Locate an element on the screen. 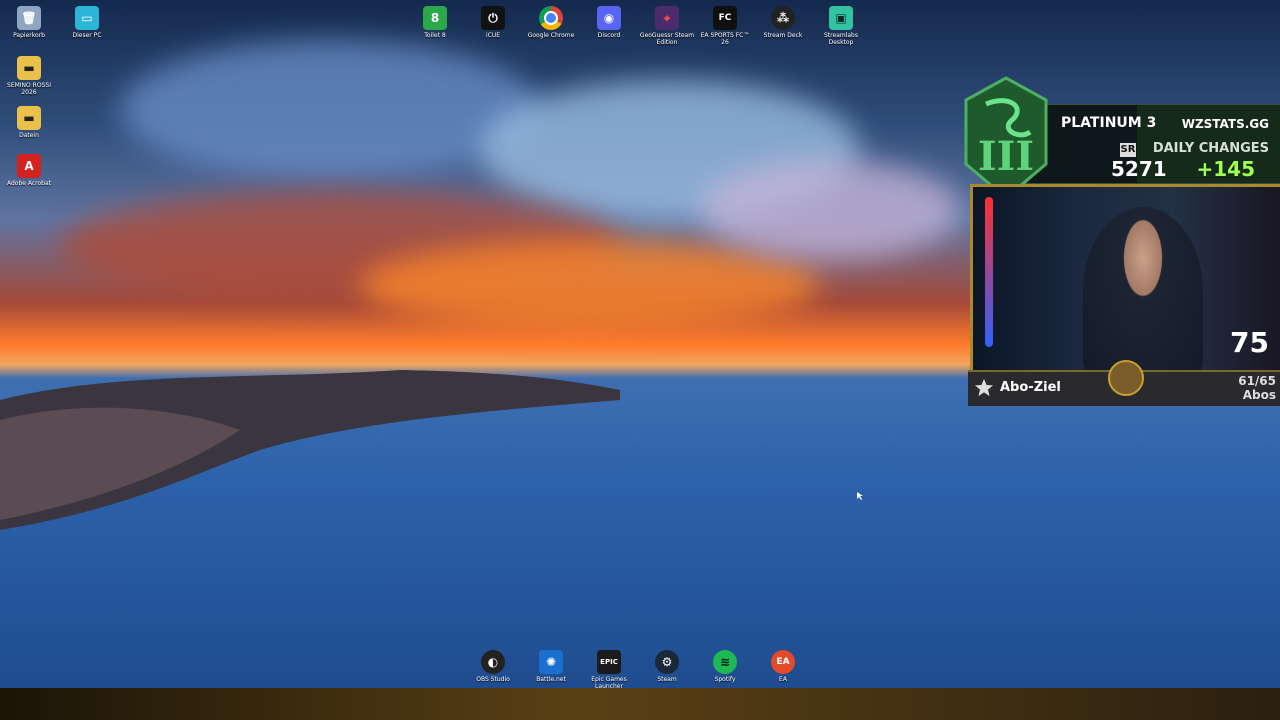 The height and width of the screenshot is (720, 1280). desktop-icon-label: Adobe Acrobat is located at coordinates (29, 183).